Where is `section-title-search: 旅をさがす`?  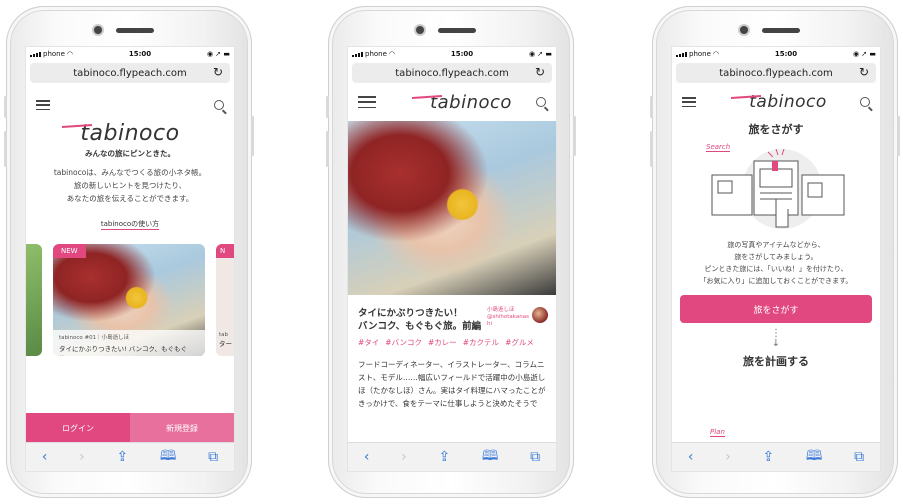
section-title-search: 旅をさがす is located at coordinates (776, 129).